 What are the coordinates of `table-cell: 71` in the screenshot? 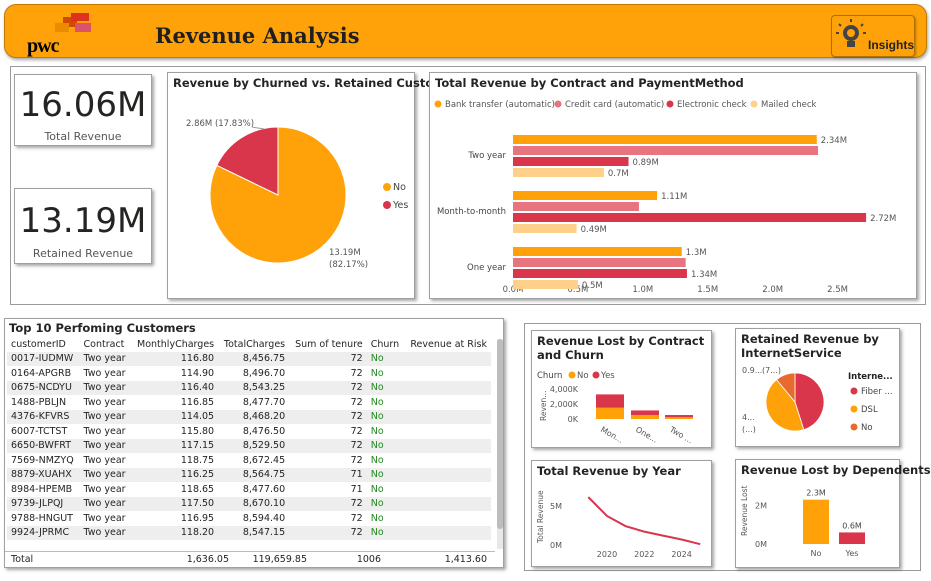 It's located at (328, 474).